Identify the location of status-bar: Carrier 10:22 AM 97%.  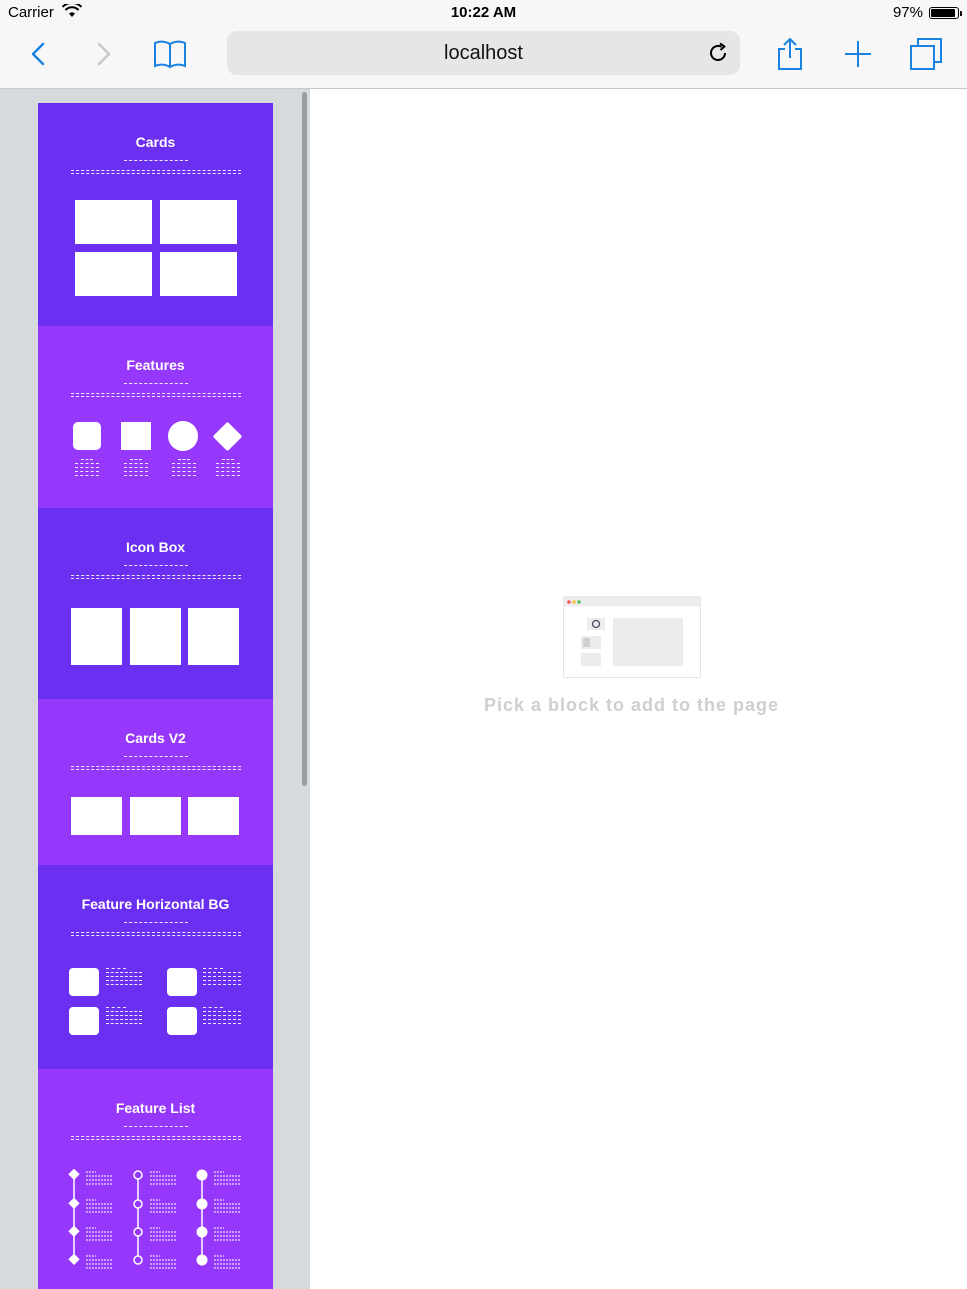
(483, 13).